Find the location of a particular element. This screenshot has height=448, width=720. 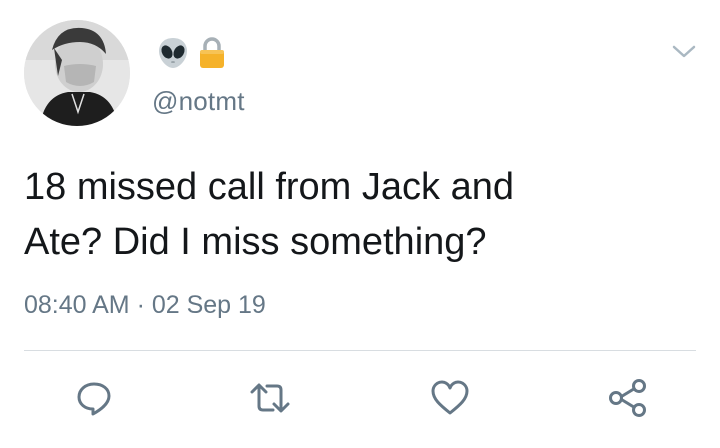

retweet-button is located at coordinates (270, 398).